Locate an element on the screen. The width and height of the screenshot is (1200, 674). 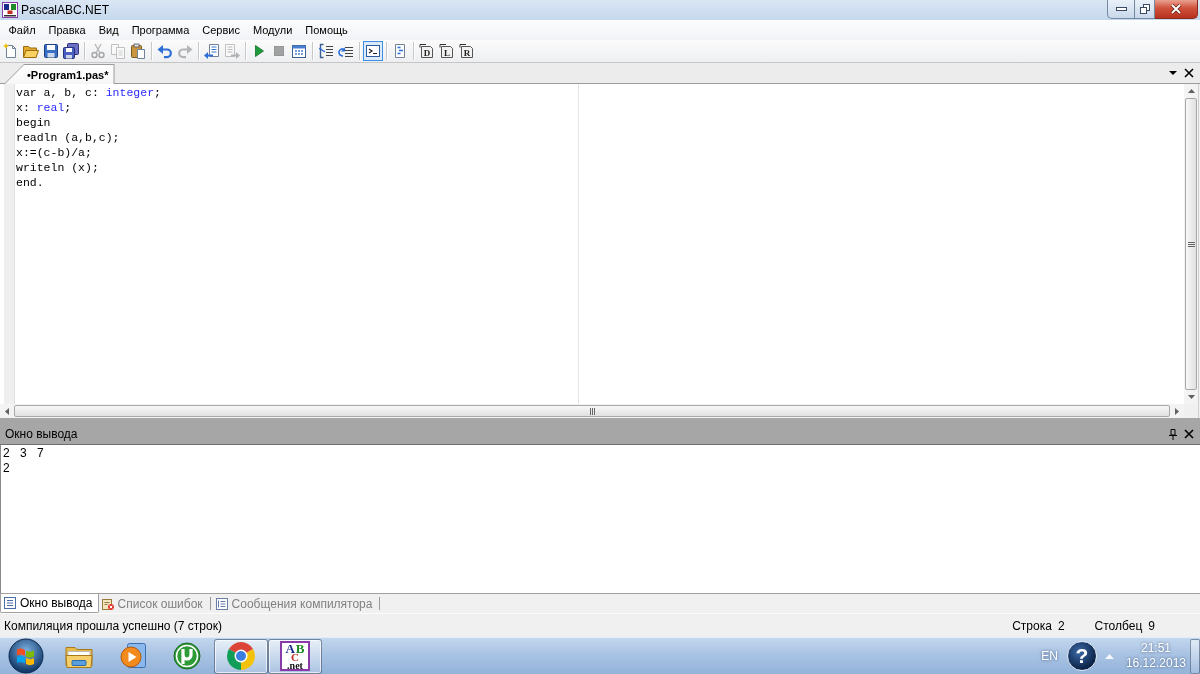
output-line: 2 is located at coordinates (7, 468).